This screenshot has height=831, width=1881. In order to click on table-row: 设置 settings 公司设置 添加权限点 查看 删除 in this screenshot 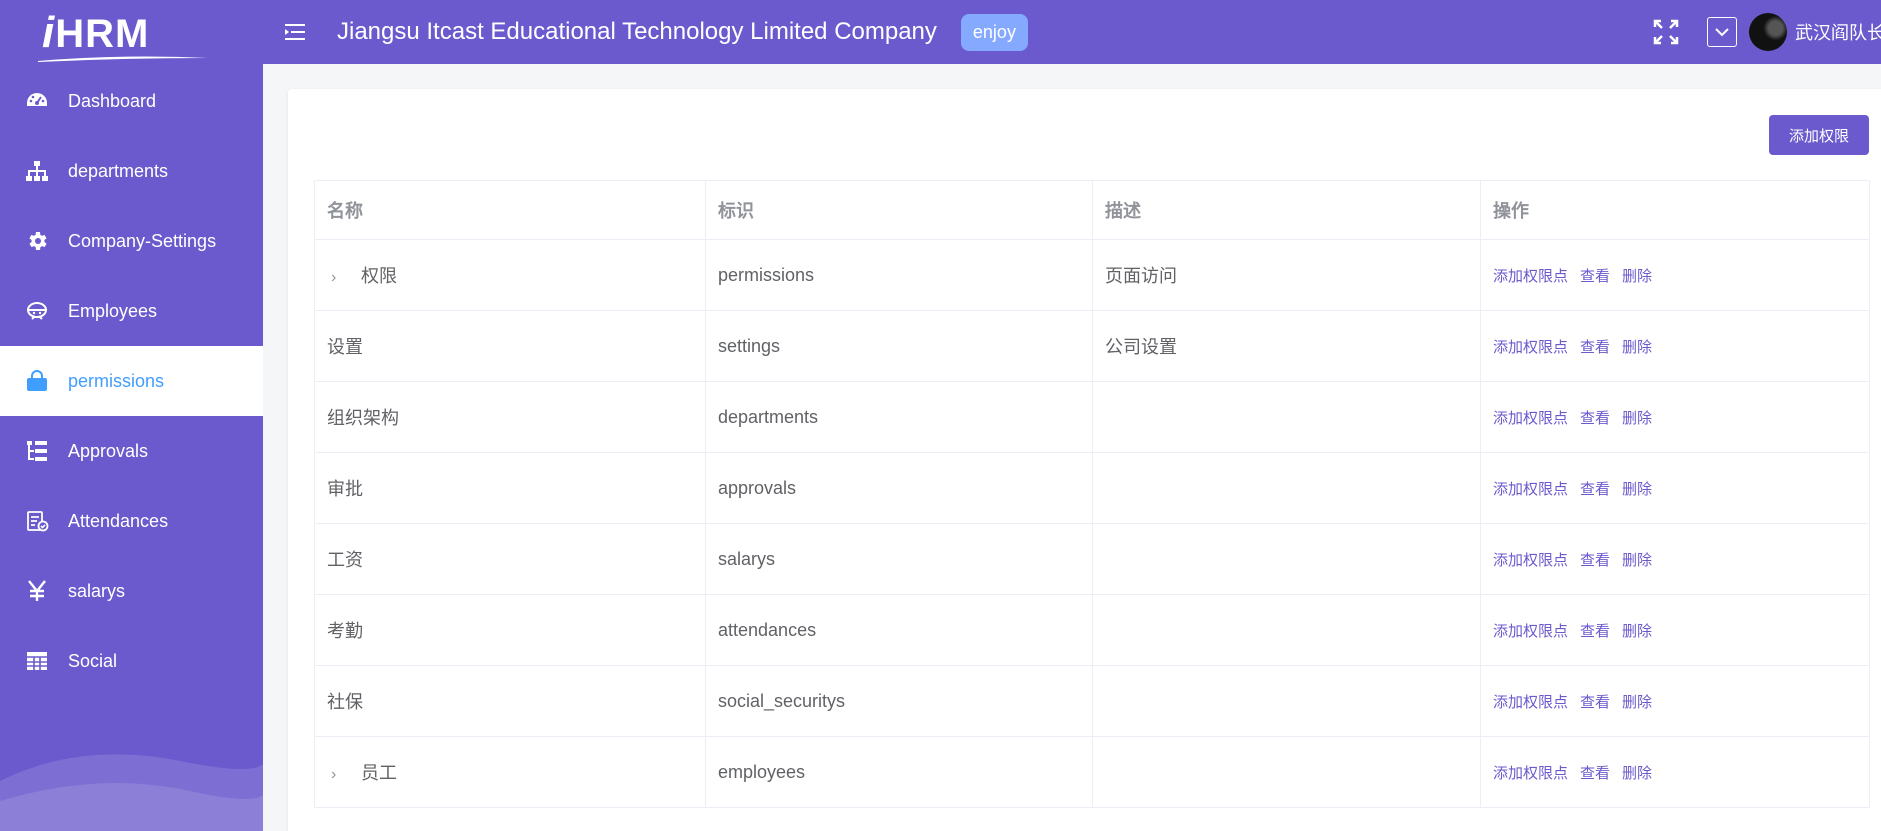, I will do `click(1092, 346)`.